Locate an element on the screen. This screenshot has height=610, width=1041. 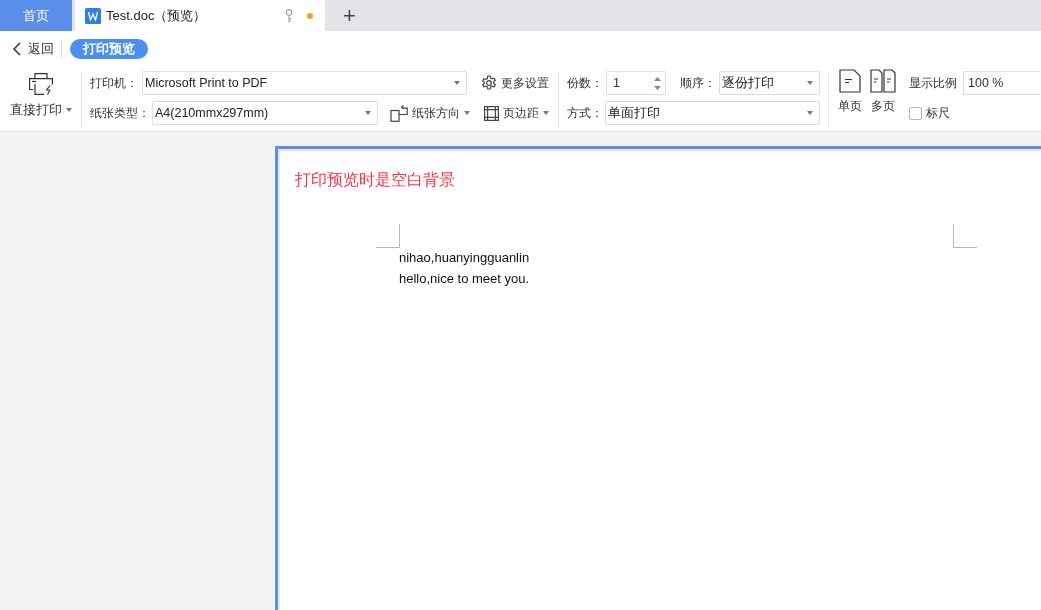
settings-icon is located at coordinates (489, 83).